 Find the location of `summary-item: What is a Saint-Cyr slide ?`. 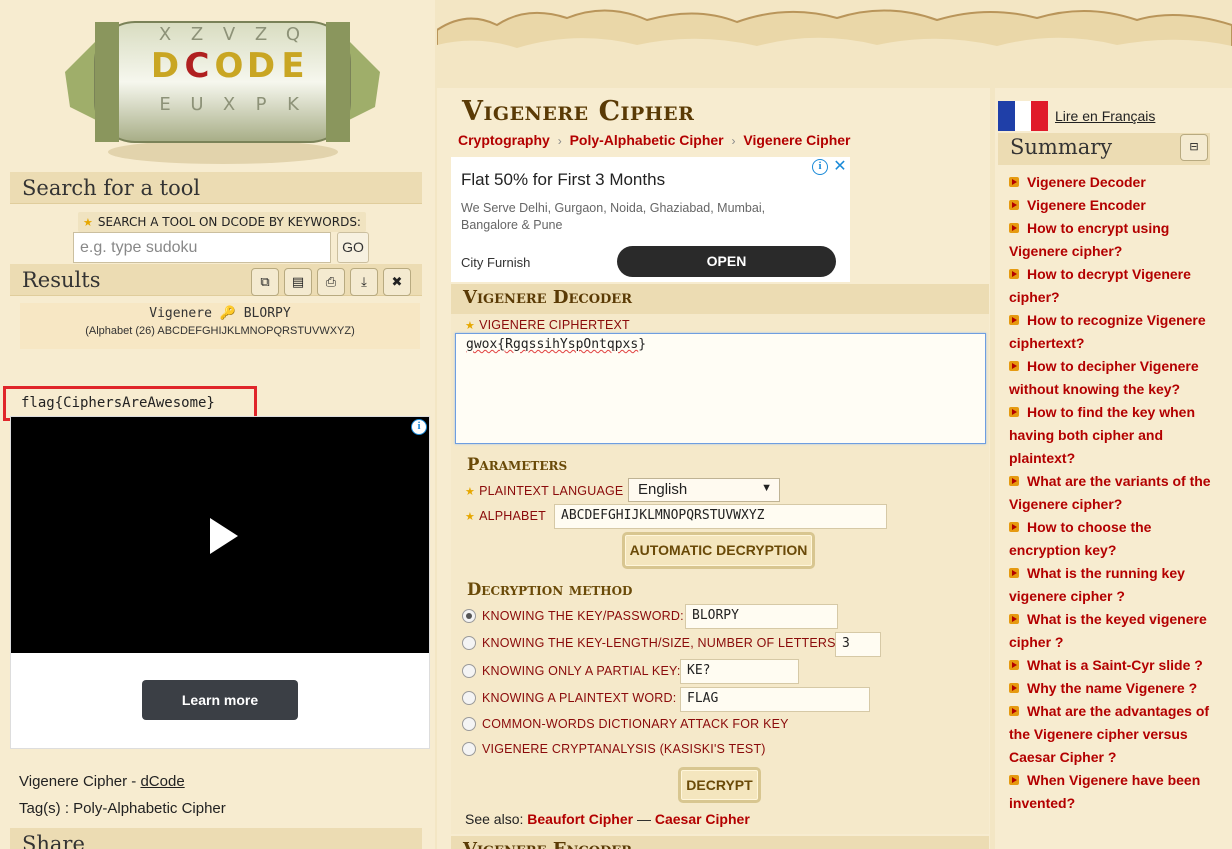

summary-item: What is a Saint-Cyr slide ? is located at coordinates (1116, 665).